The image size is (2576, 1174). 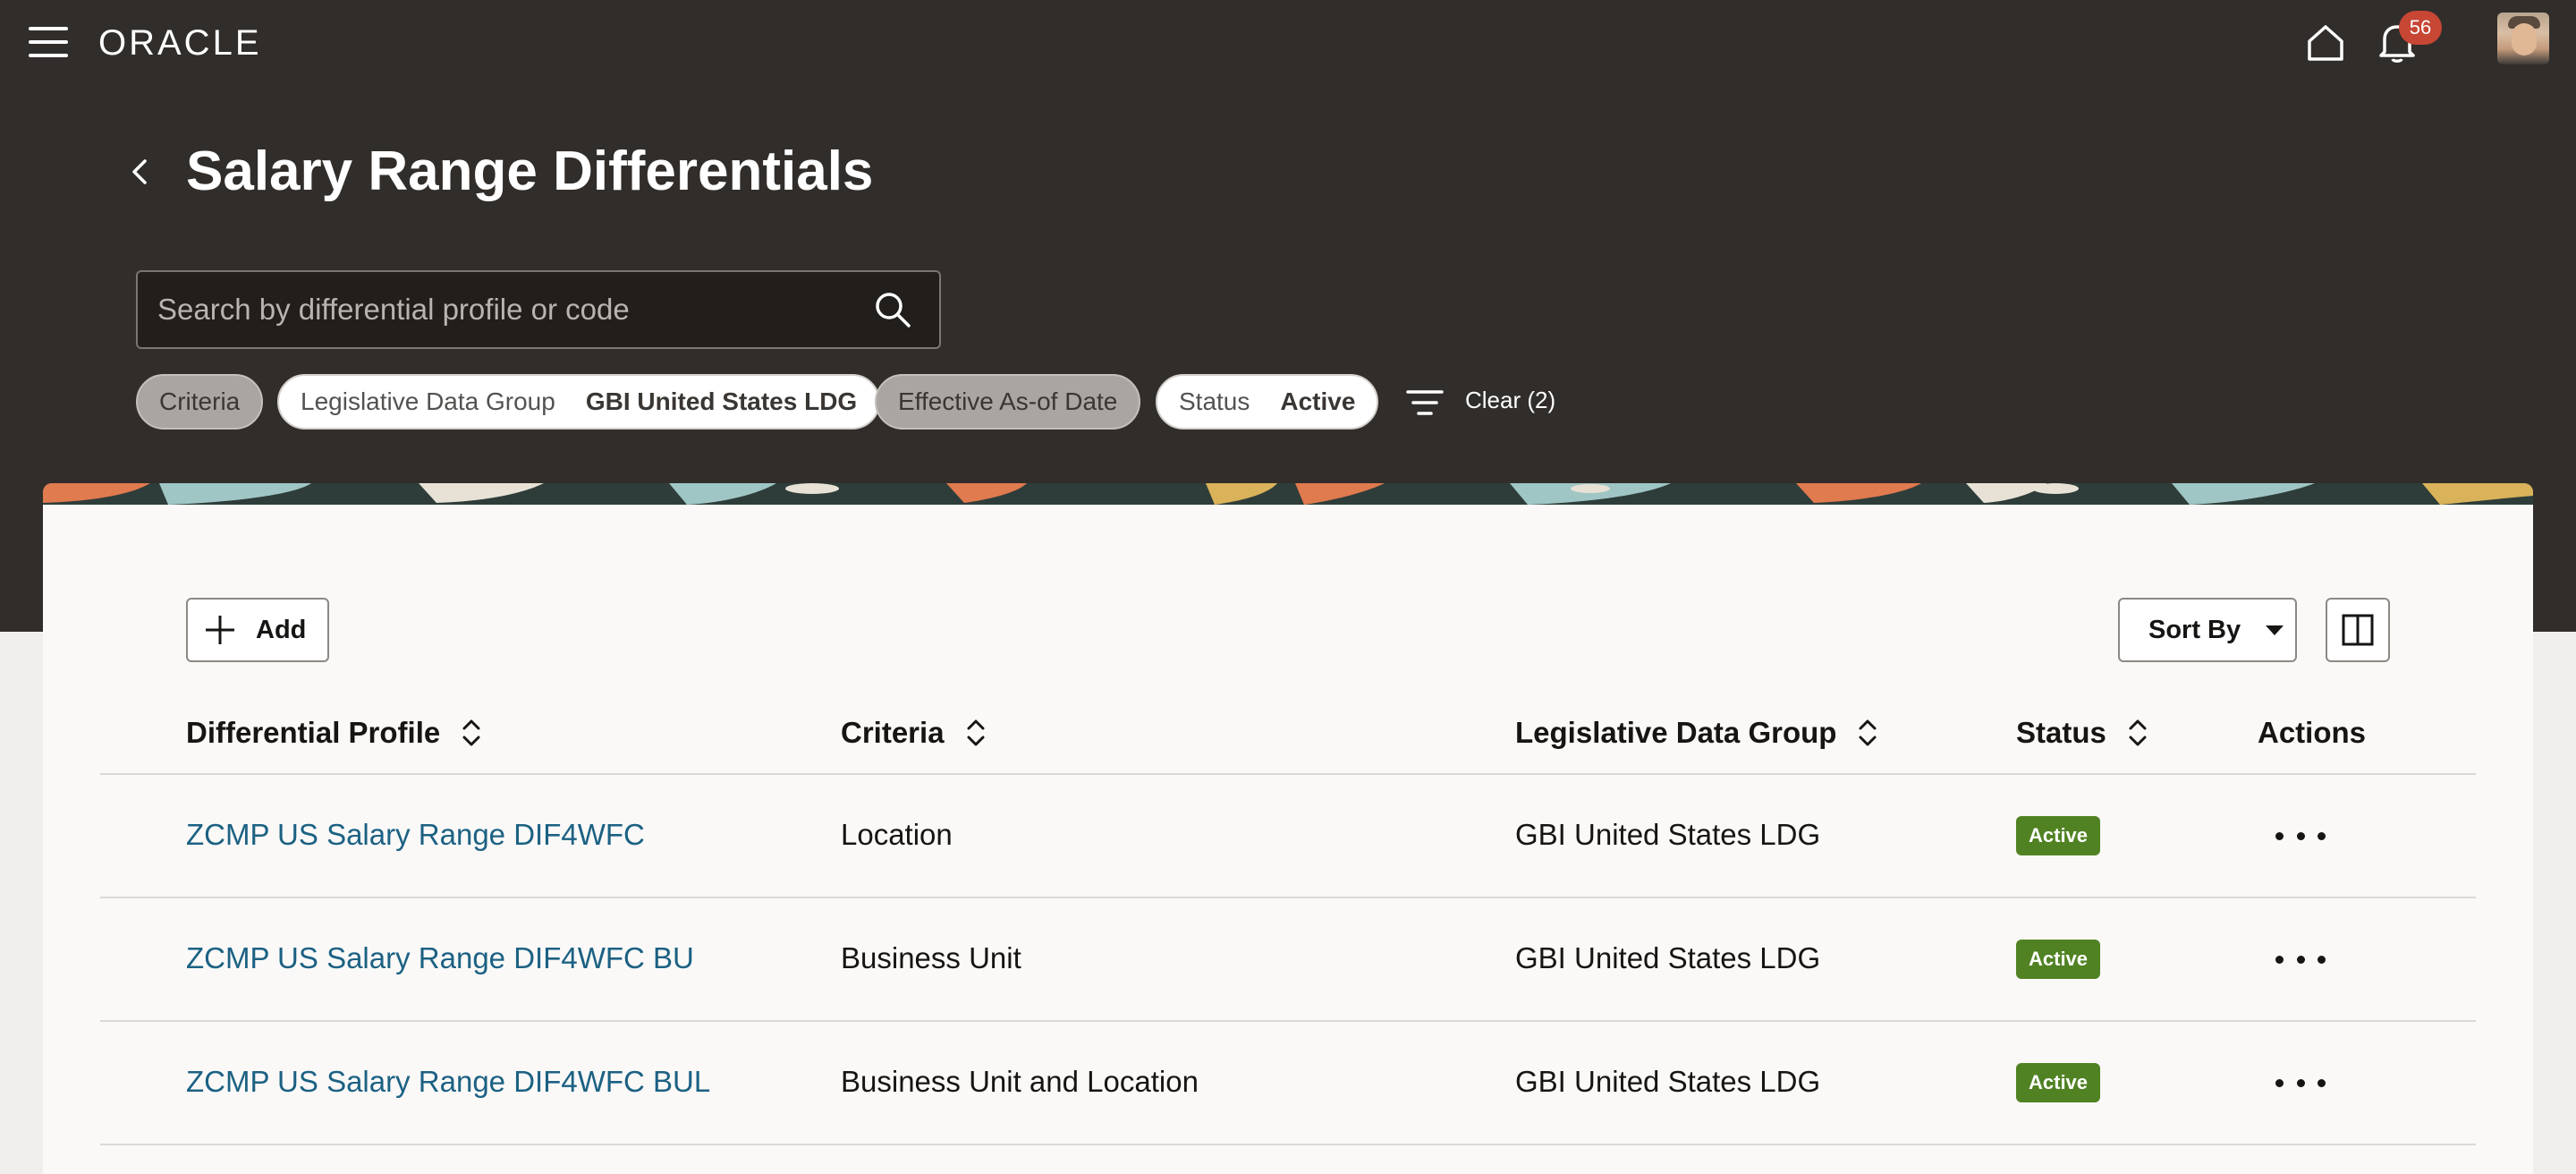 I want to click on column-header-label: Actions, so click(x=2312, y=732).